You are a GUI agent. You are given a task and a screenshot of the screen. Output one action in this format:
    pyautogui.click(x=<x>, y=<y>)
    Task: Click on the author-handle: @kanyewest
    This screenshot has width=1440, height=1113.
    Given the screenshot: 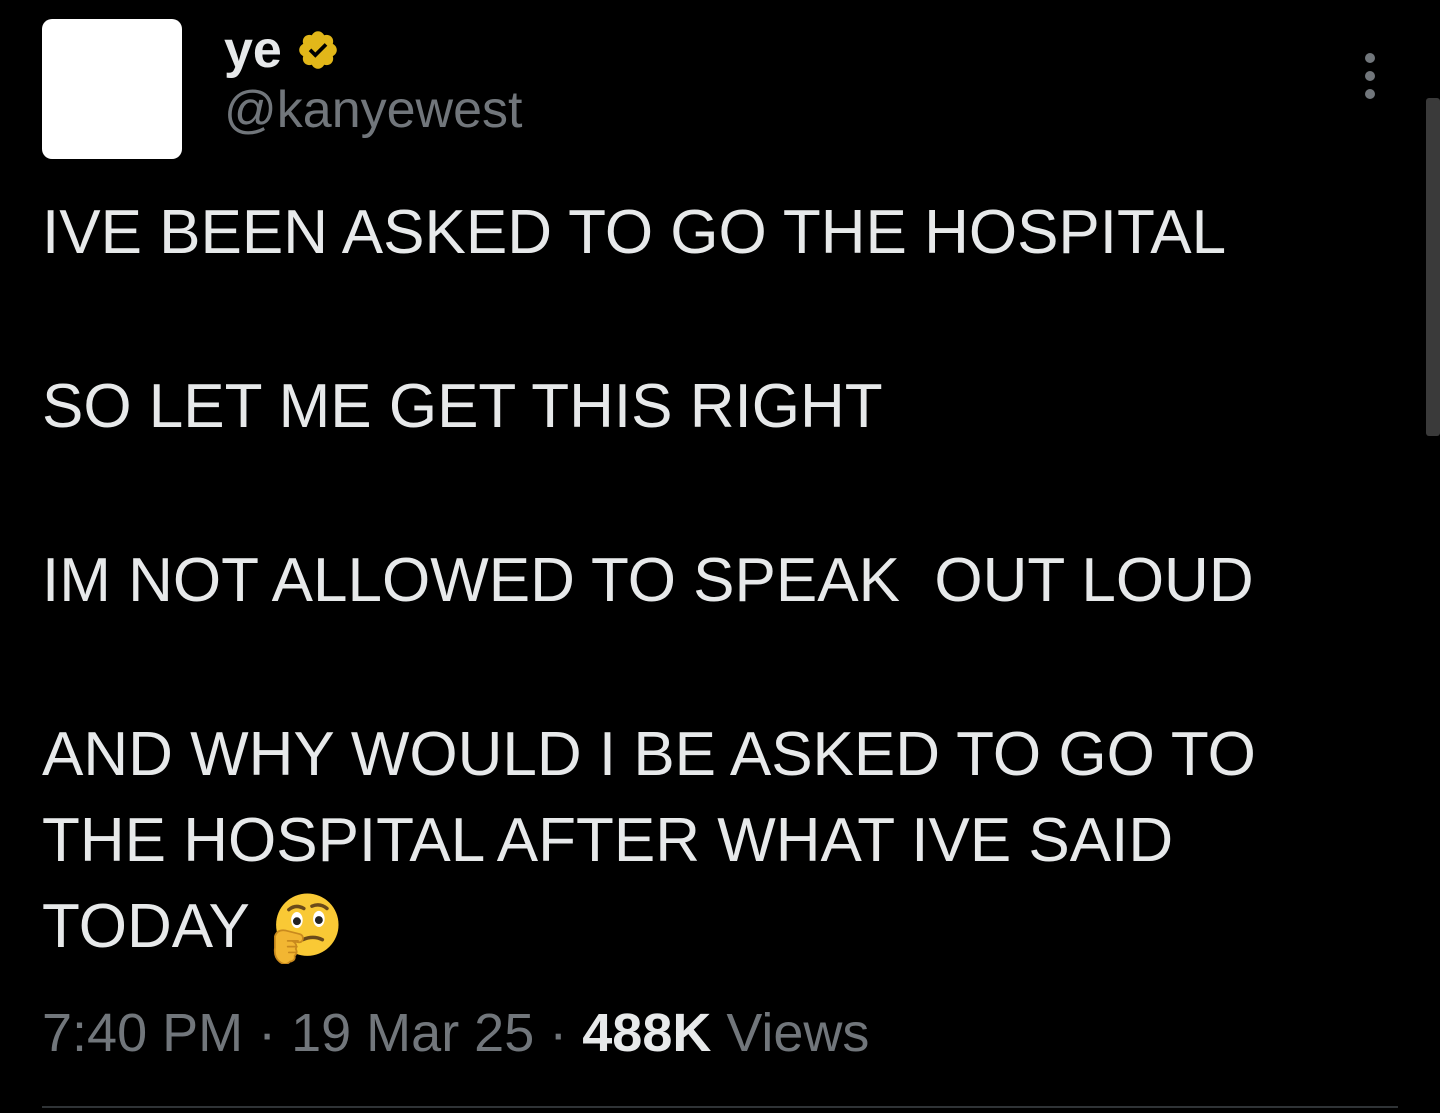 What is the action you would take?
    pyautogui.click(x=373, y=110)
    